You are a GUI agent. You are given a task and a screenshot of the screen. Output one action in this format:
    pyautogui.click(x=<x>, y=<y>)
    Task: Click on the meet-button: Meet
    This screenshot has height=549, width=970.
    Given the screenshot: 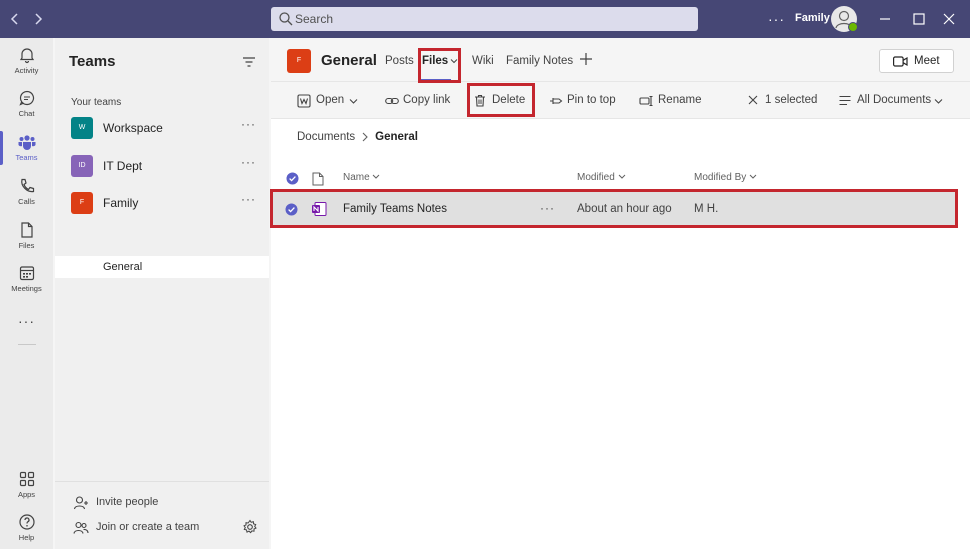 What is the action you would take?
    pyautogui.click(x=916, y=61)
    